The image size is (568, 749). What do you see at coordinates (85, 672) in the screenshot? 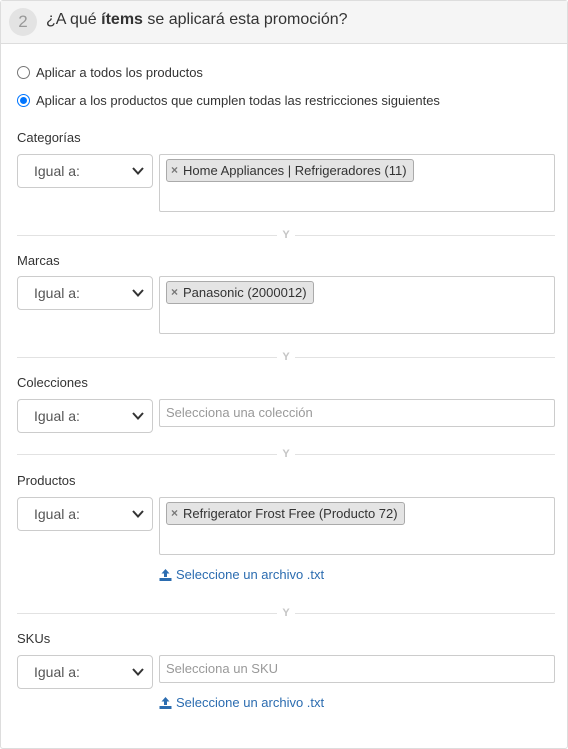
I see `skus-operator-select: Igual a:` at bounding box center [85, 672].